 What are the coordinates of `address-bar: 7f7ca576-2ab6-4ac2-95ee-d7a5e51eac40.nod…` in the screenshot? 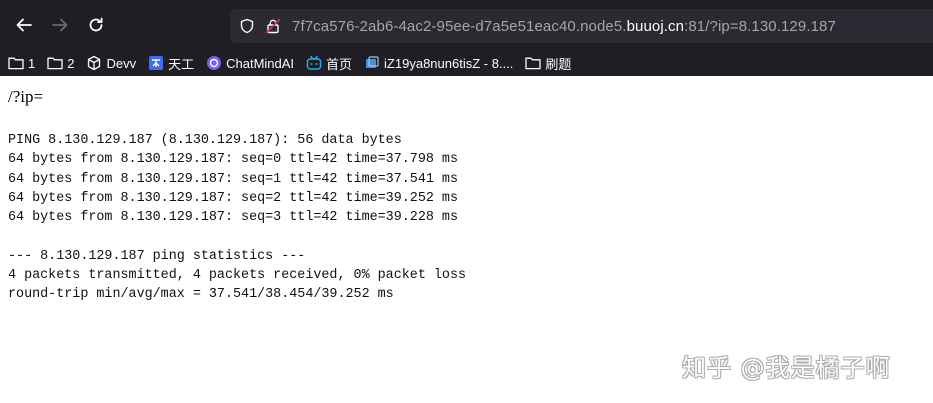 It's located at (581, 26).